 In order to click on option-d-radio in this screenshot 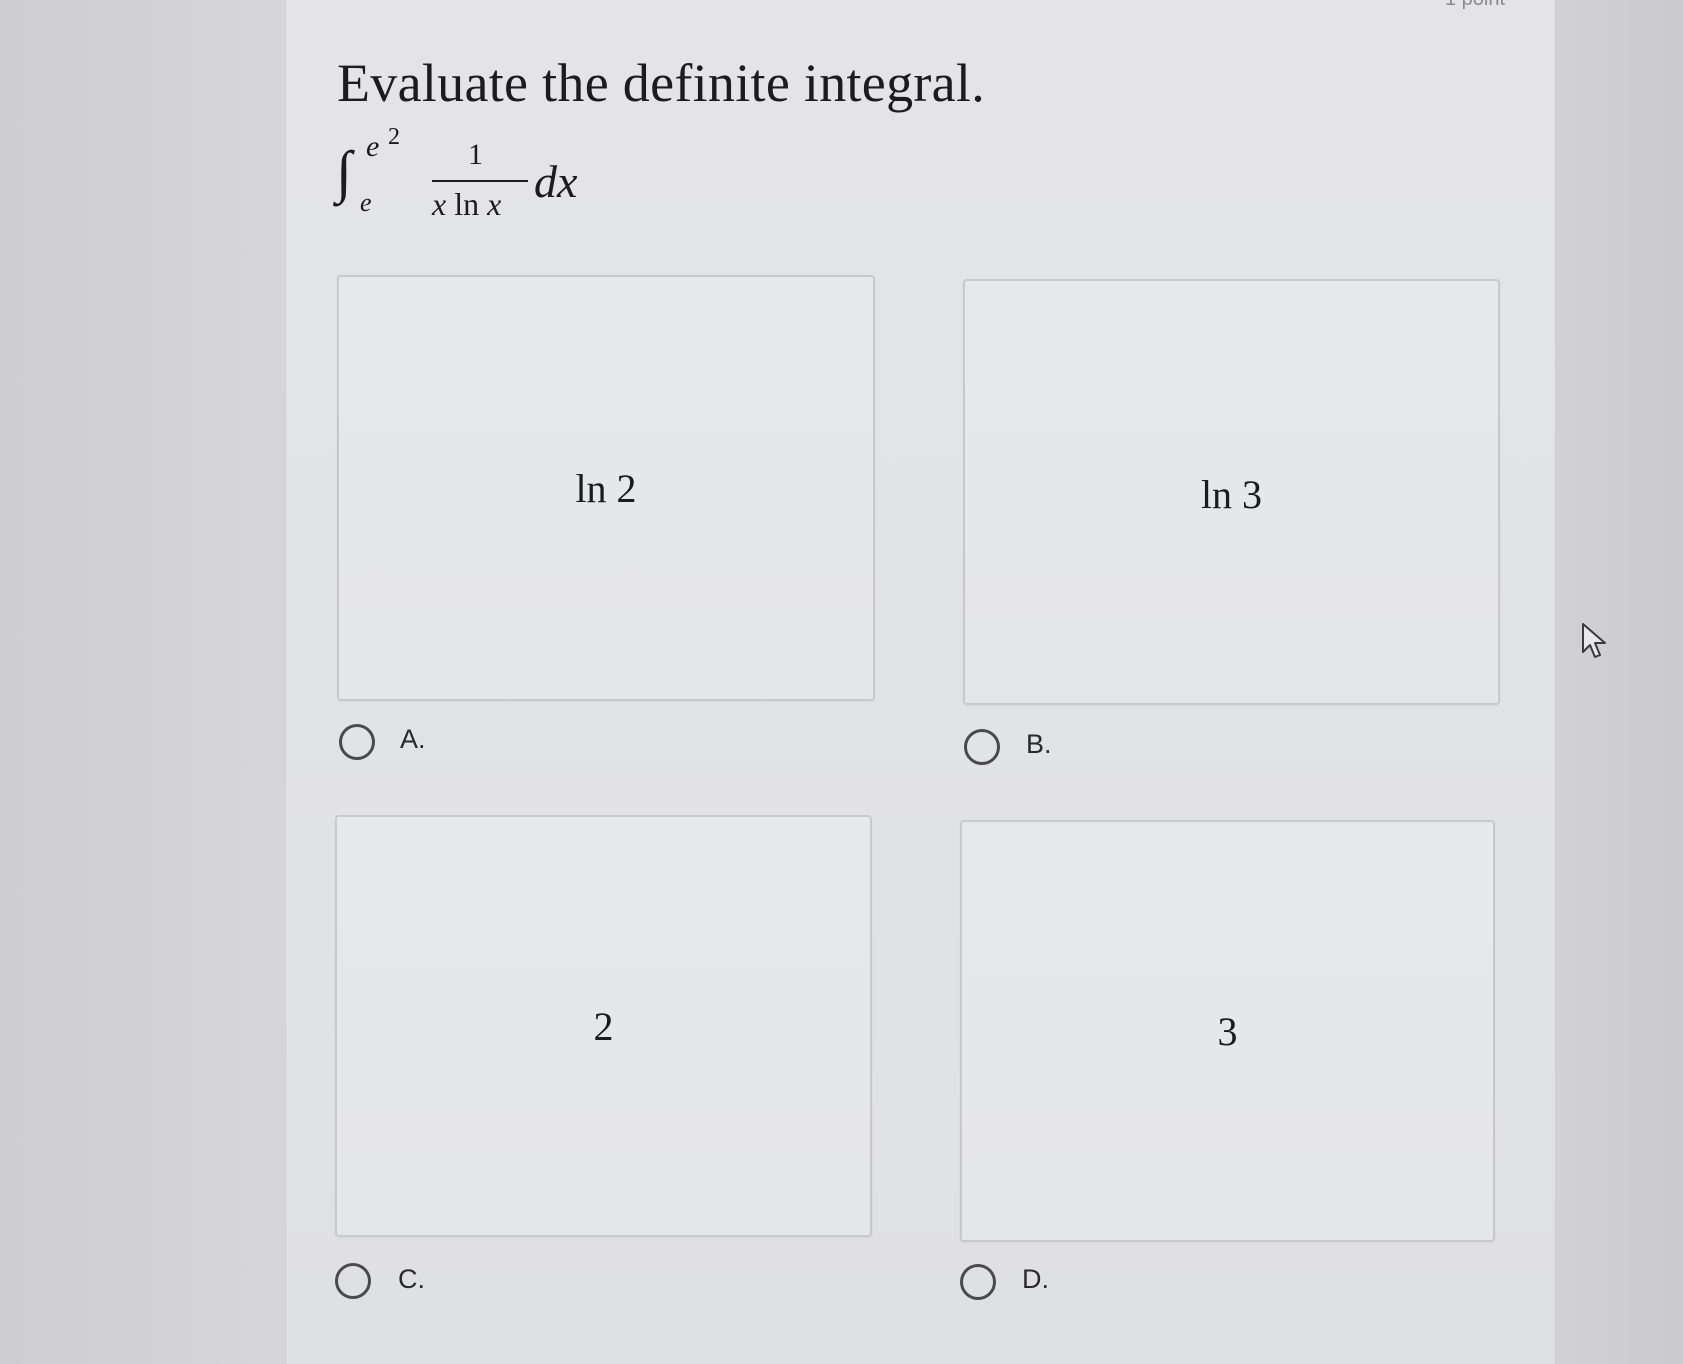, I will do `click(978, 1282)`.